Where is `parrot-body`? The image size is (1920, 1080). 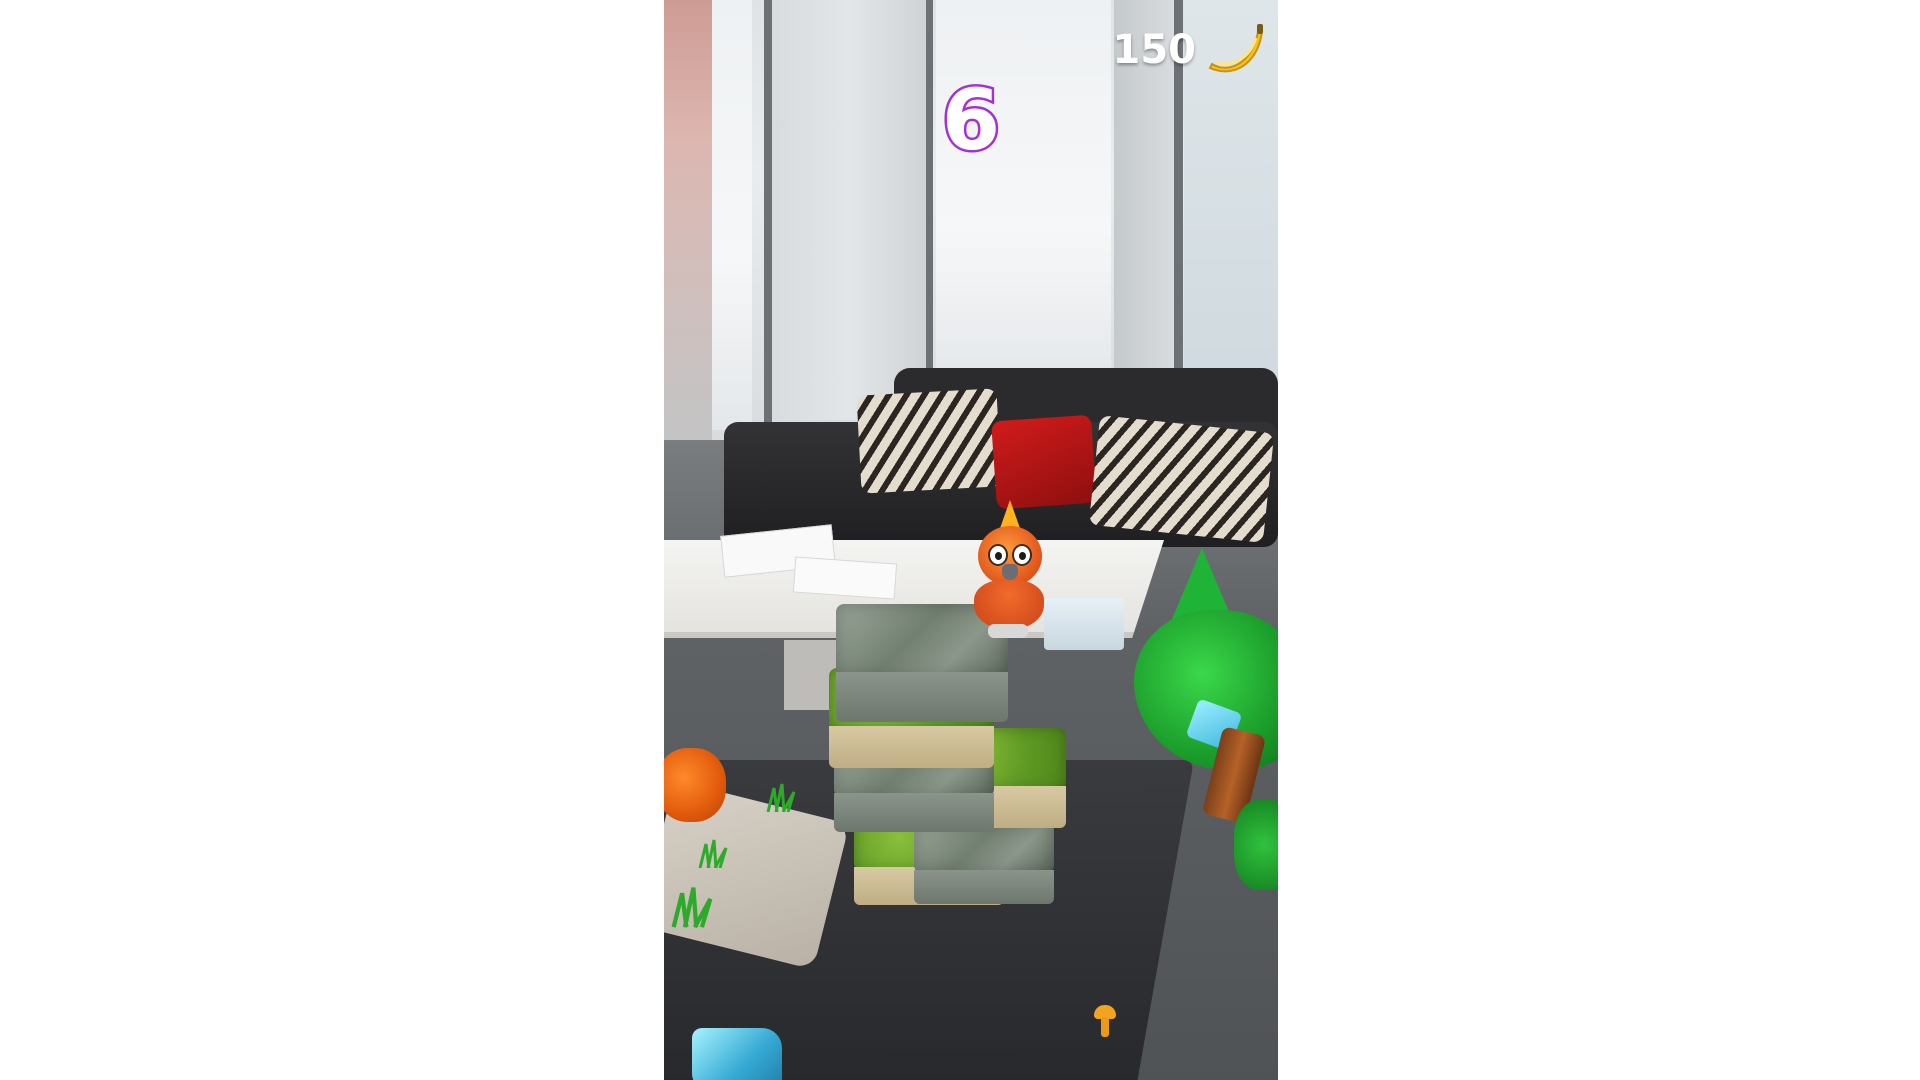
parrot-body is located at coordinates (1009, 605).